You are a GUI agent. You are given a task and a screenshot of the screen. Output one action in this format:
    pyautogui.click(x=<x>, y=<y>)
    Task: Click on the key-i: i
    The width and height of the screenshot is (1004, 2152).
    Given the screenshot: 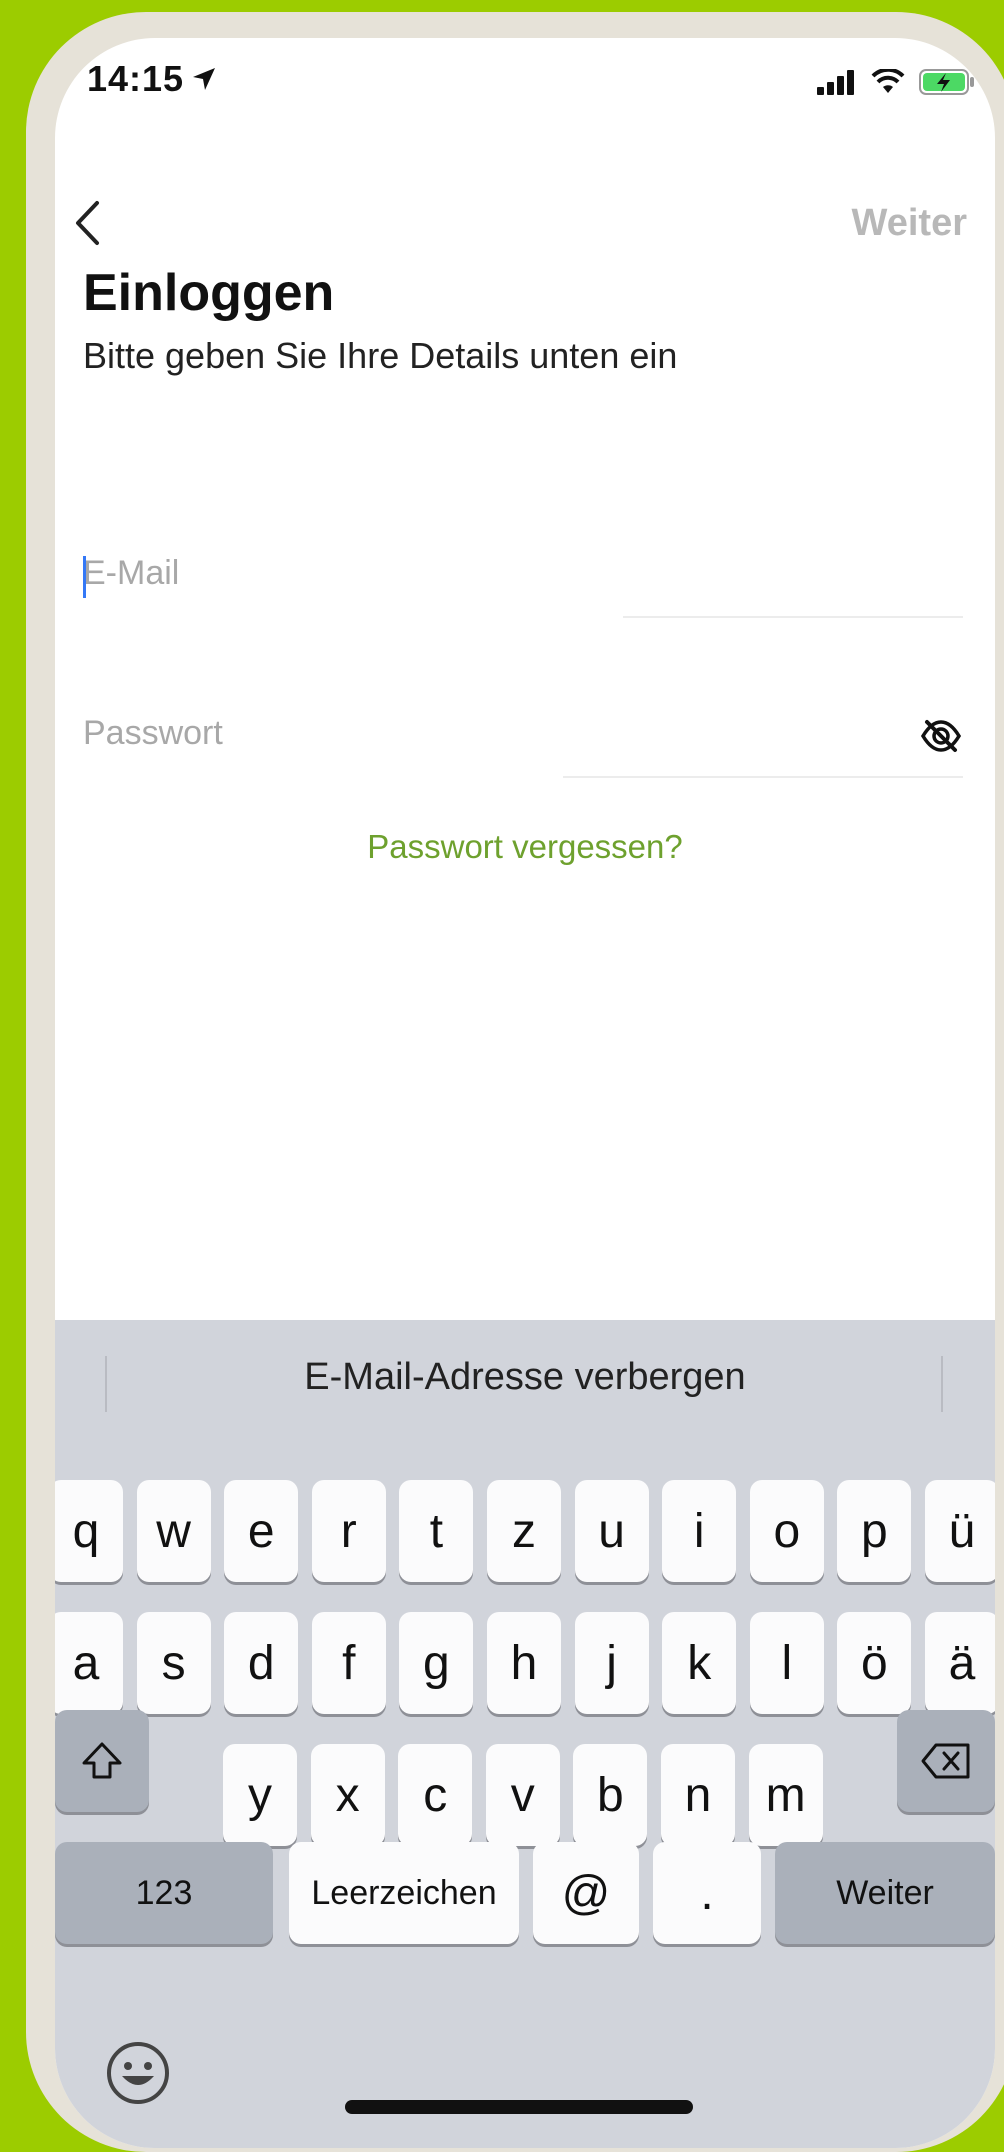 What is the action you would take?
    pyautogui.click(x=699, y=1531)
    